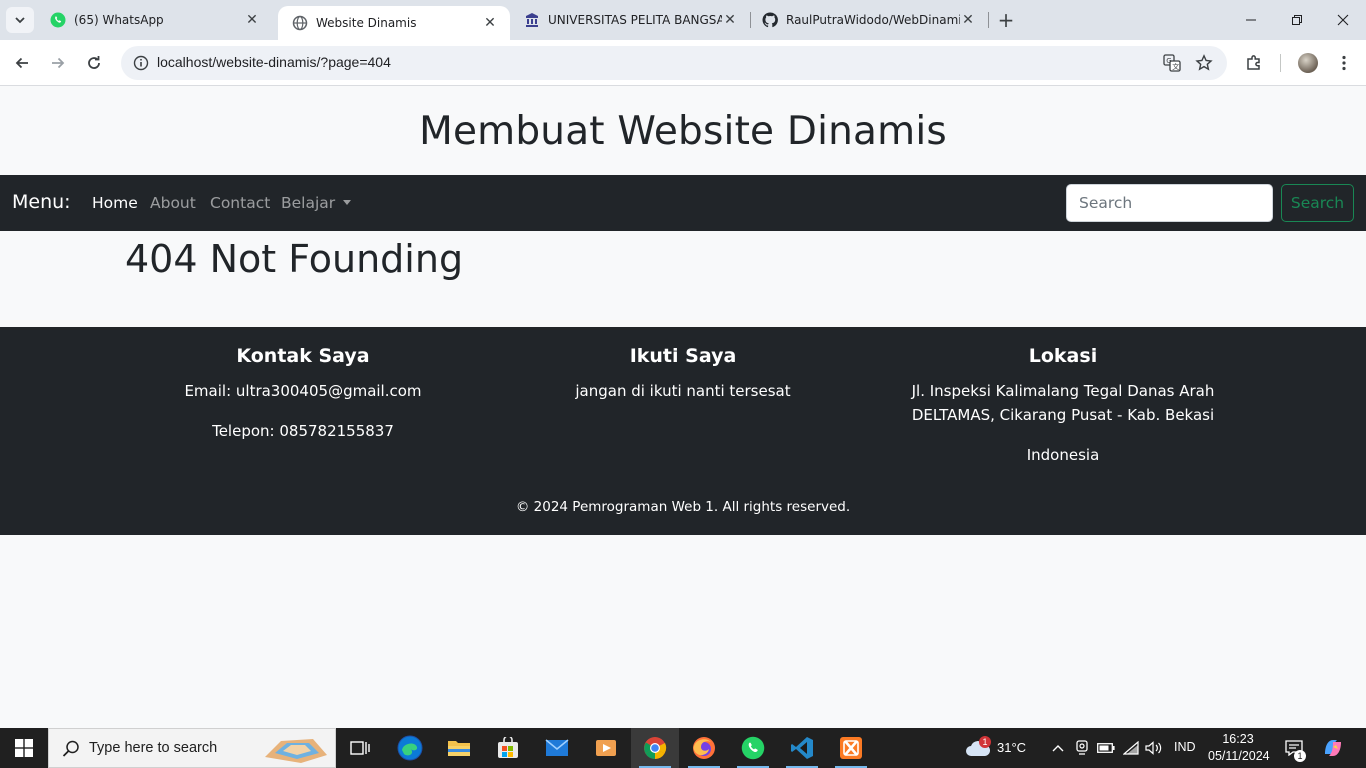 Image resolution: width=1366 pixels, height=768 pixels. I want to click on site-header: Membuat Website Dinamis, so click(683, 131).